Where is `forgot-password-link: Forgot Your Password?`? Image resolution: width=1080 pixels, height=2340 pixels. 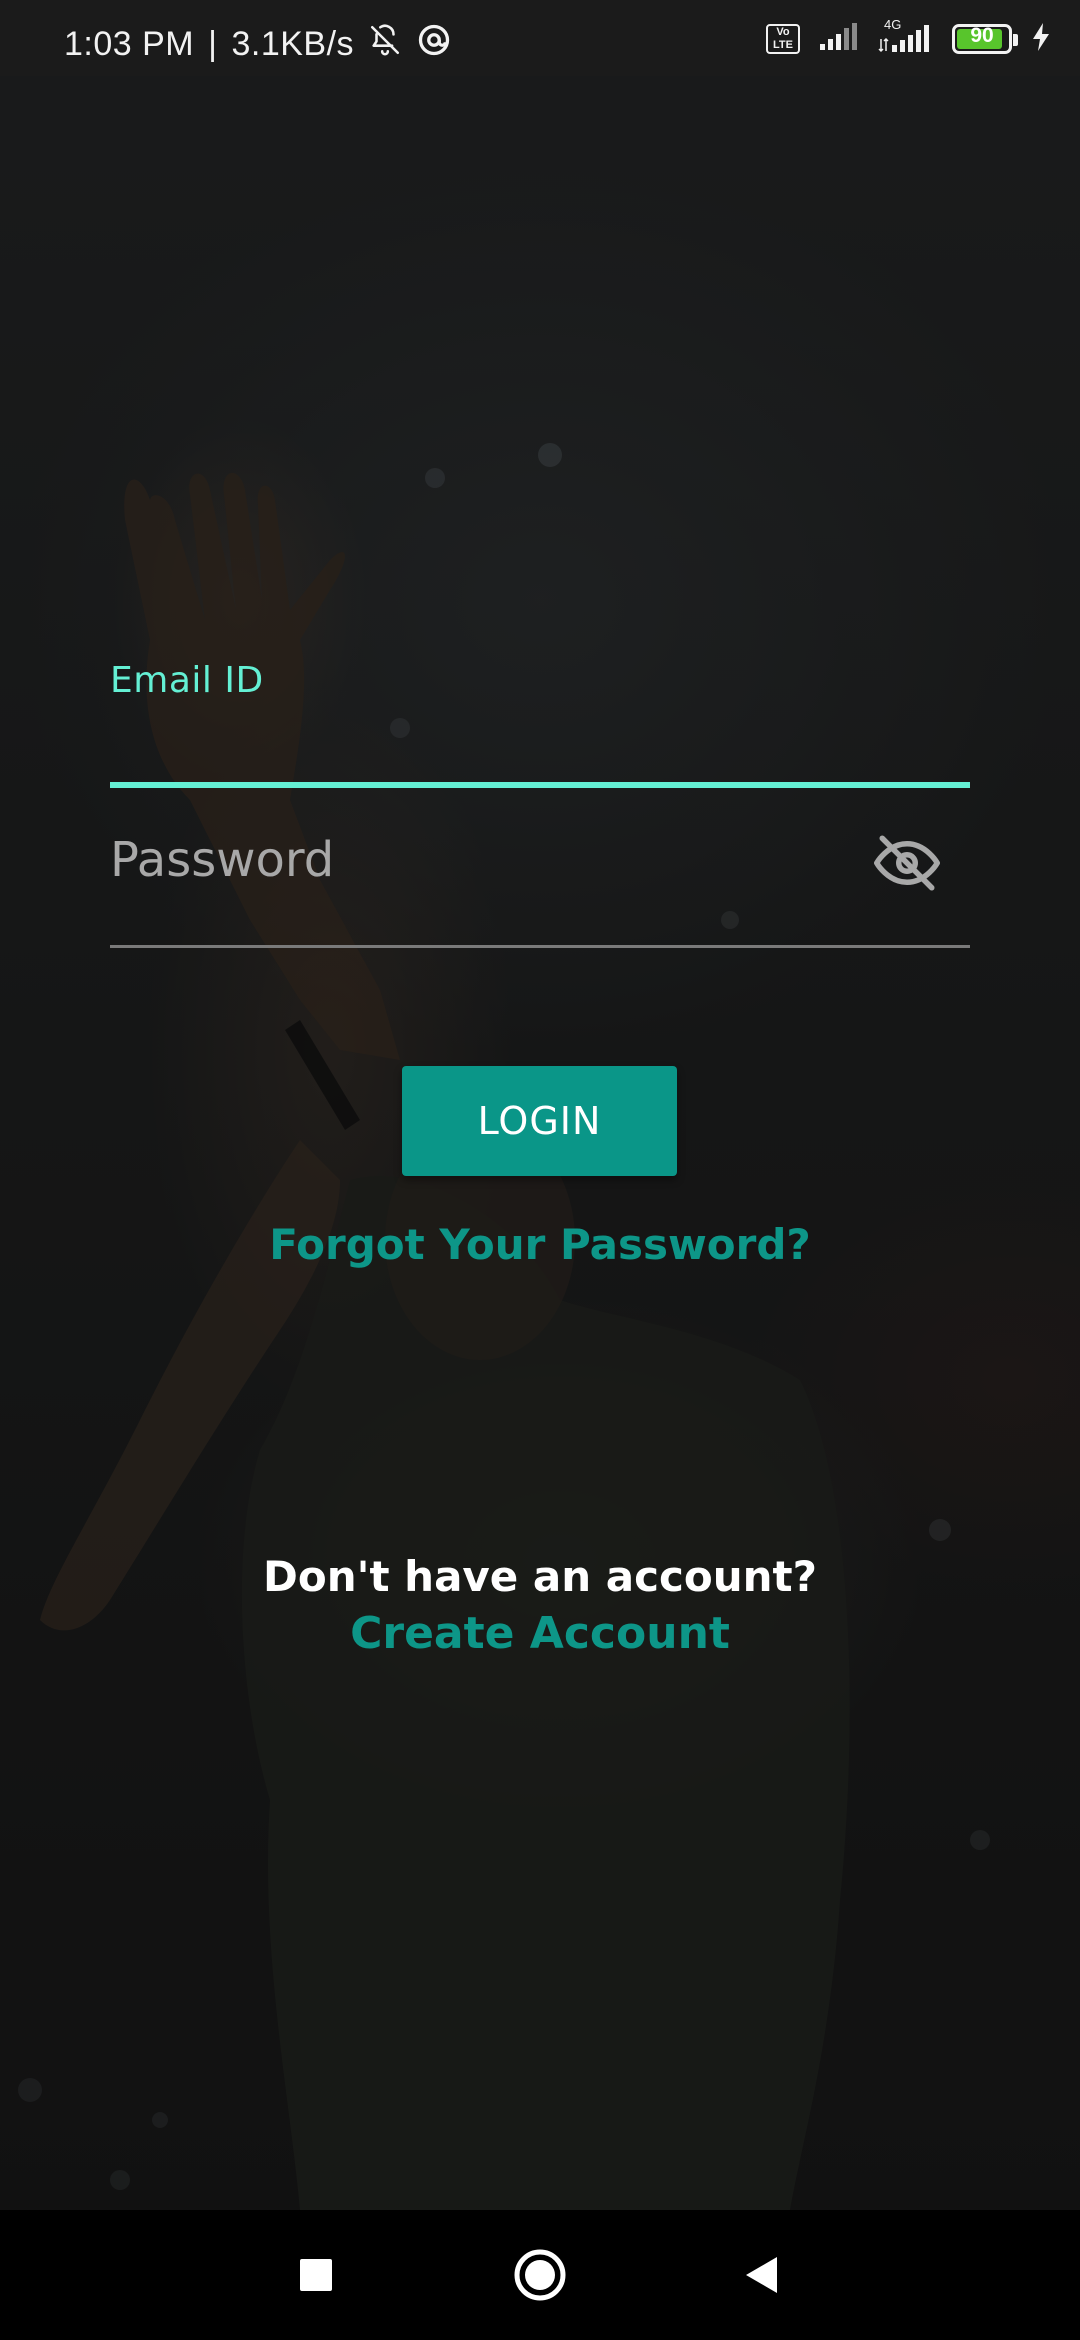
forgot-password-link: Forgot Your Password? is located at coordinates (540, 1244).